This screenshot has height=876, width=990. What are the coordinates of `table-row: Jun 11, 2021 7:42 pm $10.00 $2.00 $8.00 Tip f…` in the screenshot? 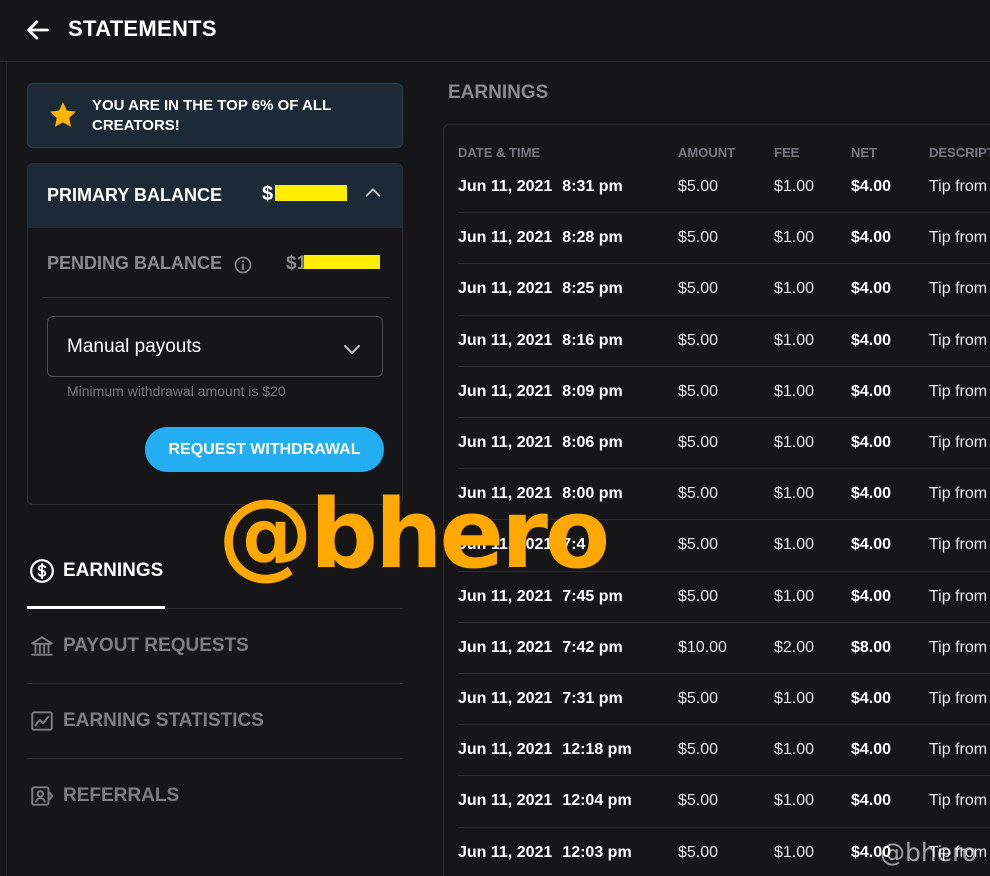 It's located at (724, 648).